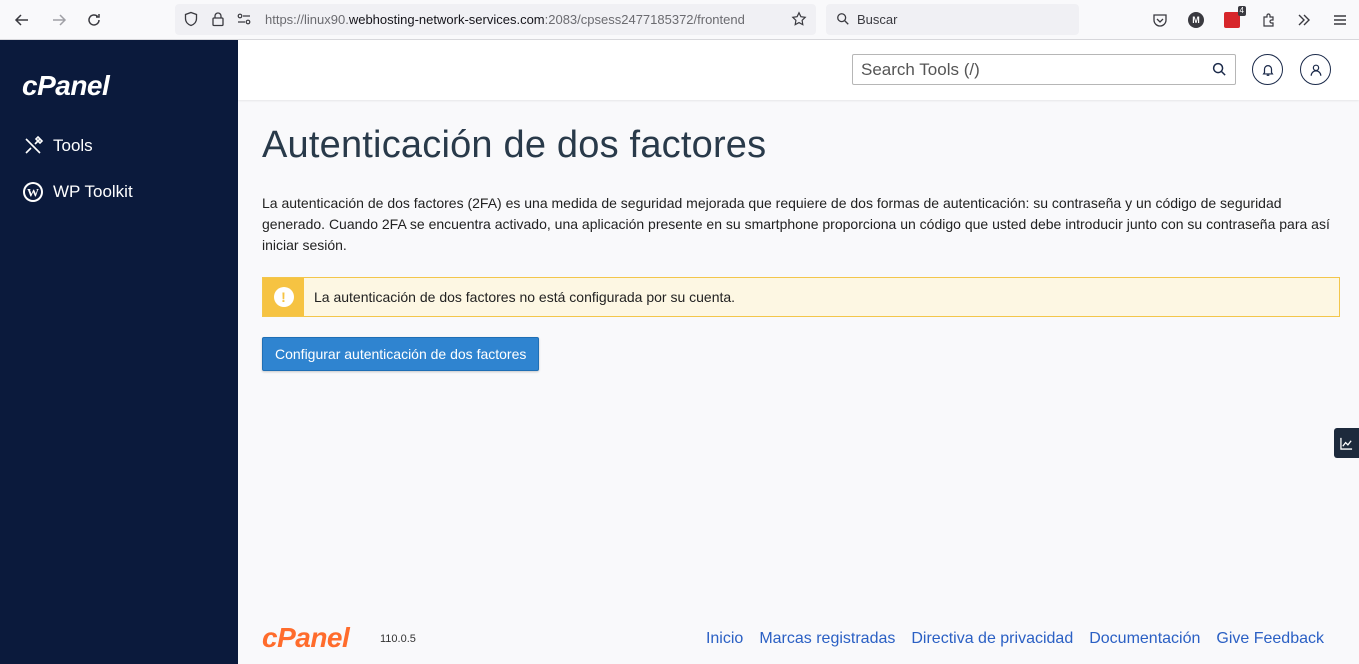  I want to click on chart-icon, so click(1346, 443).